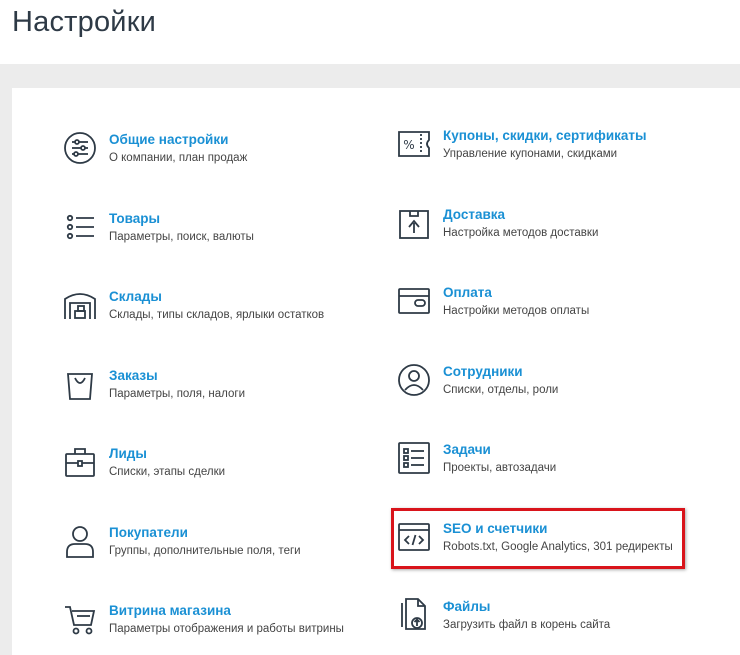 This screenshot has width=740, height=655. I want to click on item-title: Общие настройки, so click(169, 139).